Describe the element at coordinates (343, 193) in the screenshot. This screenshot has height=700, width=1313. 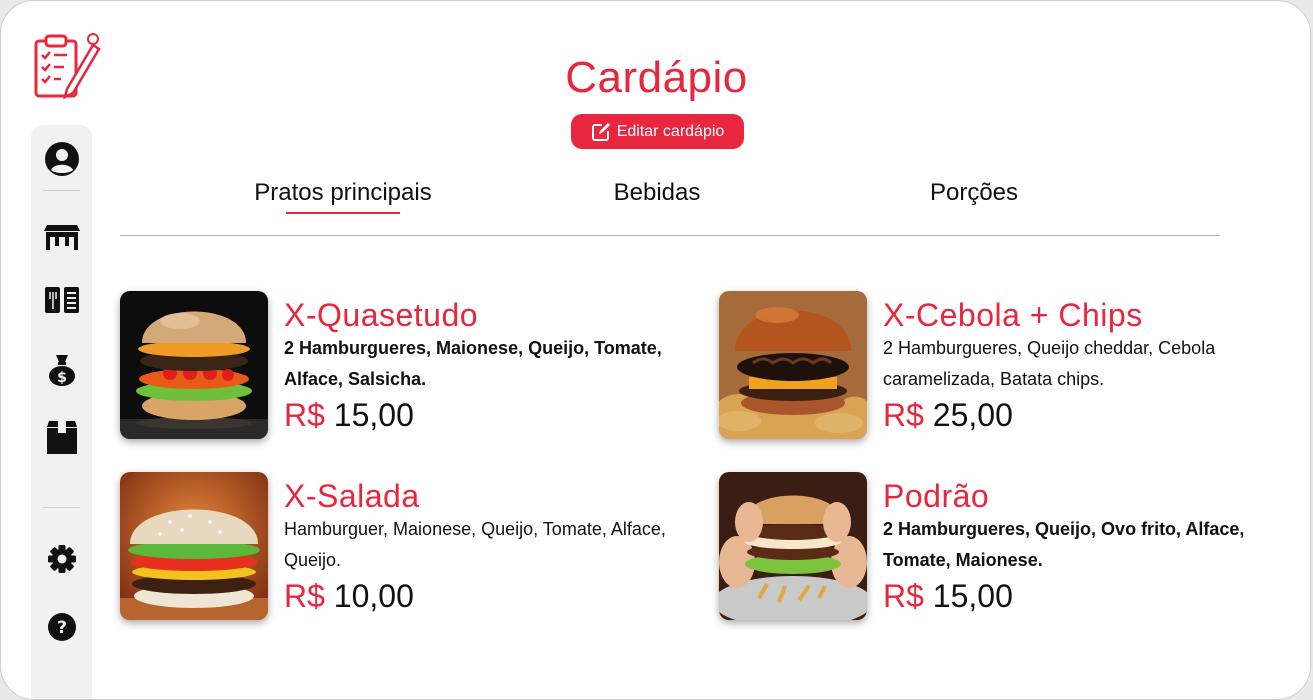
I see `tab-pratos-principais: Pratos principais` at that location.